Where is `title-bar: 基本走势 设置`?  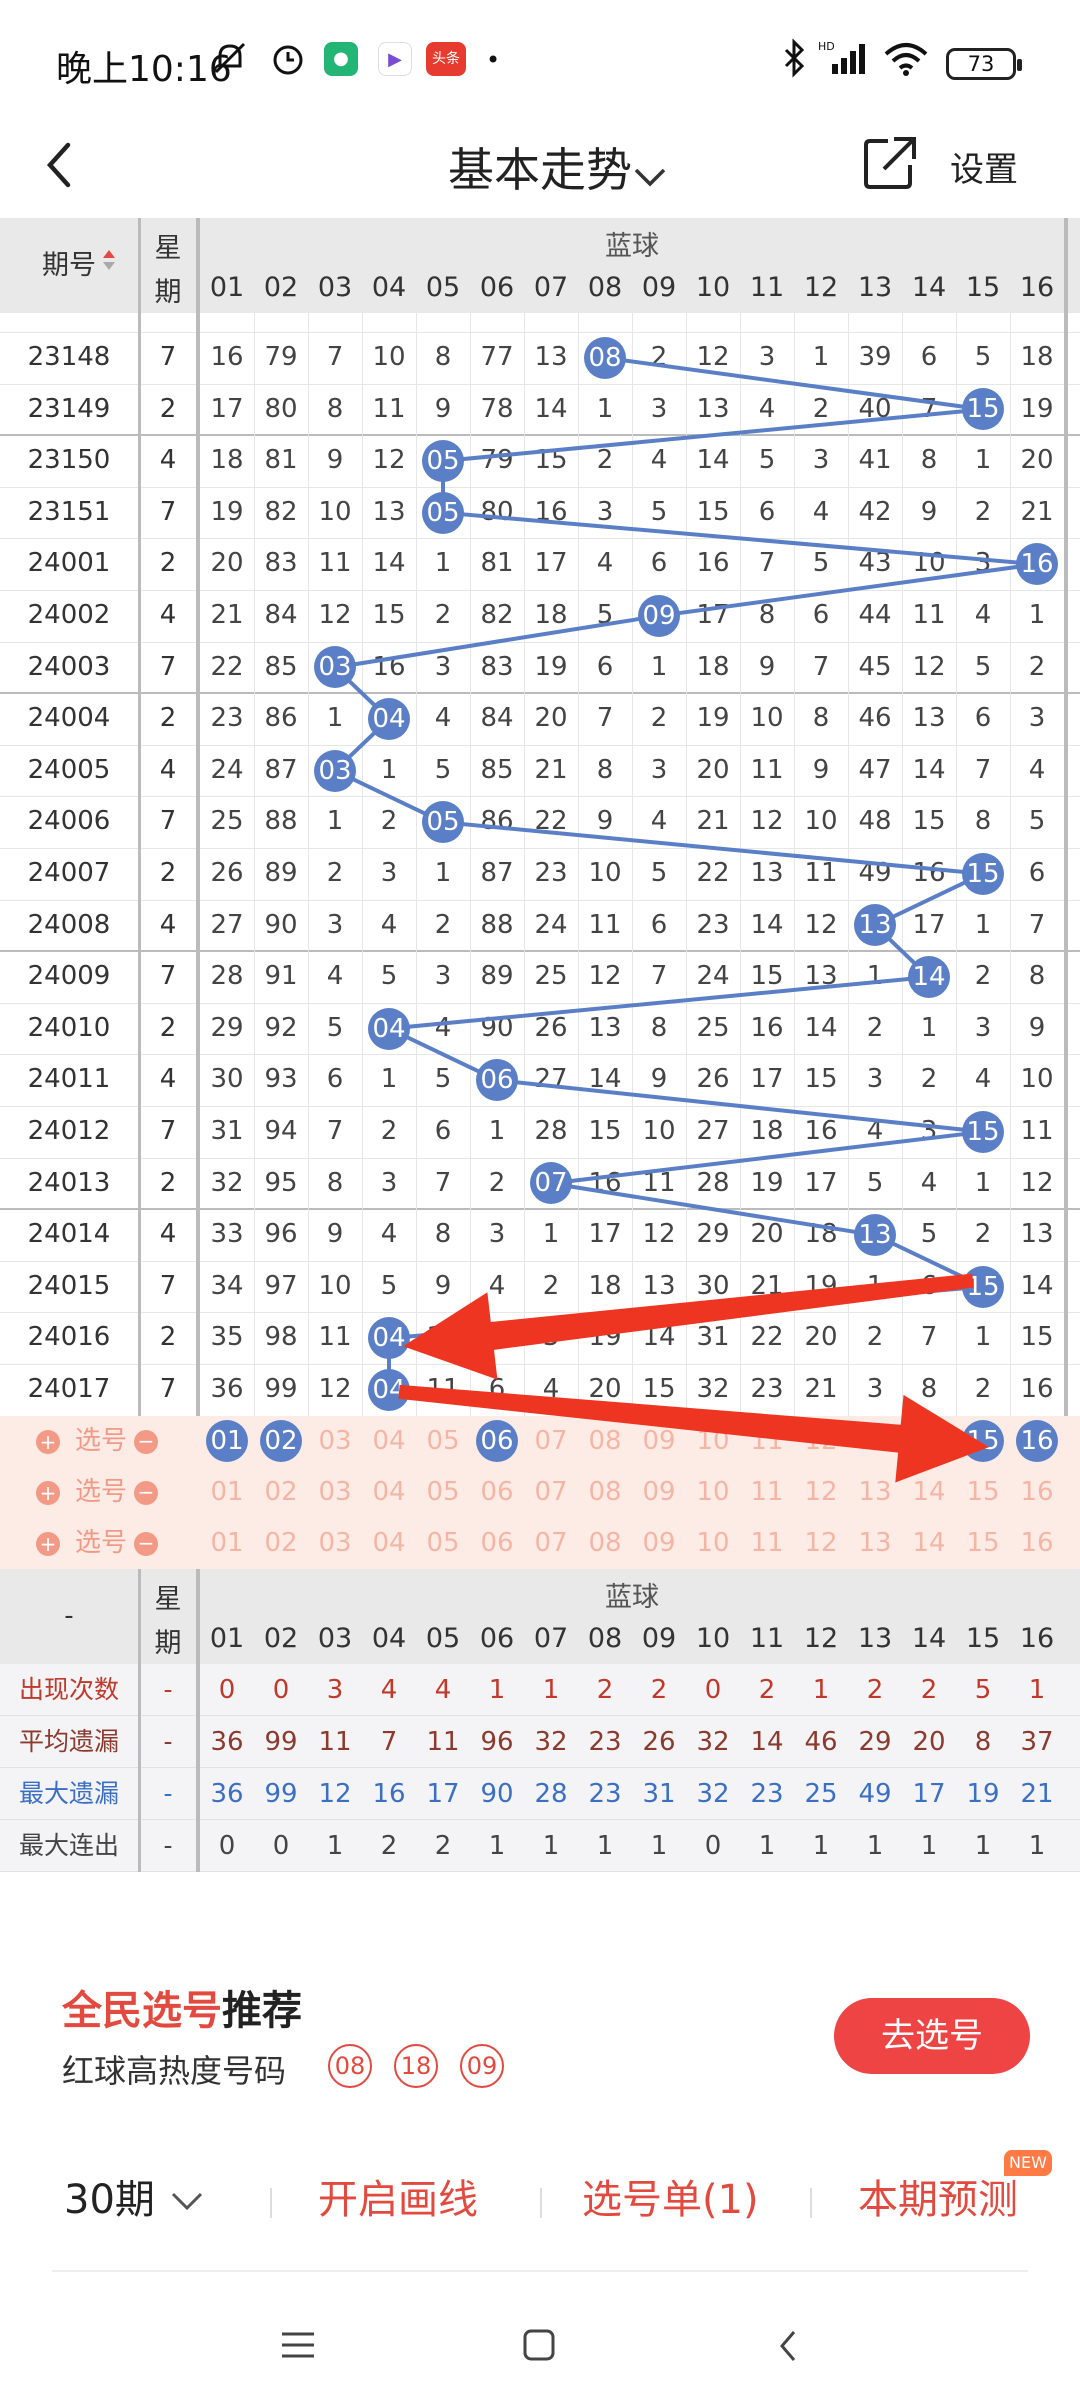 title-bar: 基本走势 设置 is located at coordinates (540, 171).